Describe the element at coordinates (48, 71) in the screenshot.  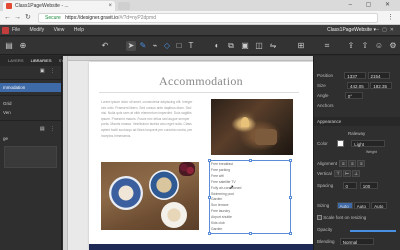
I see `layer-actions-icon: ▣ ⋮` at that location.